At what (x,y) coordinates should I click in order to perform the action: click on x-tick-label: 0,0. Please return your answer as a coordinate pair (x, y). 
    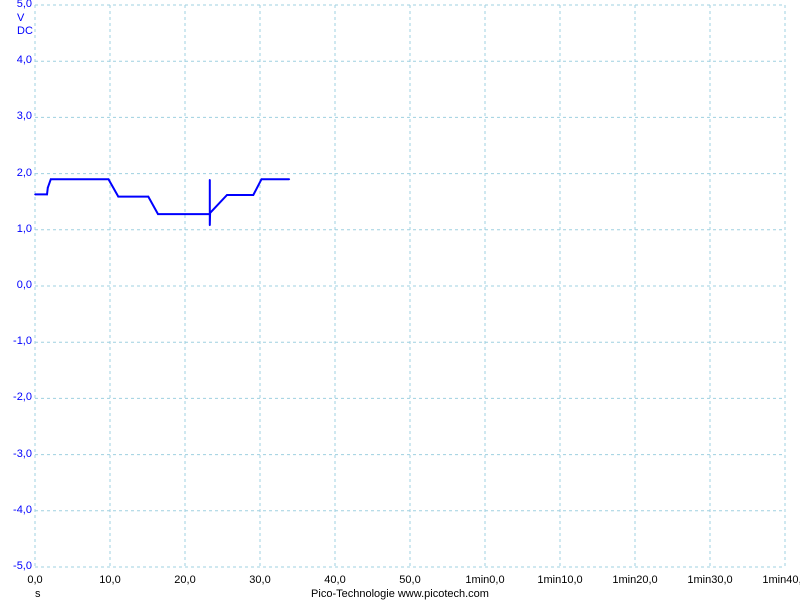
    Looking at the image, I should click on (35, 580).